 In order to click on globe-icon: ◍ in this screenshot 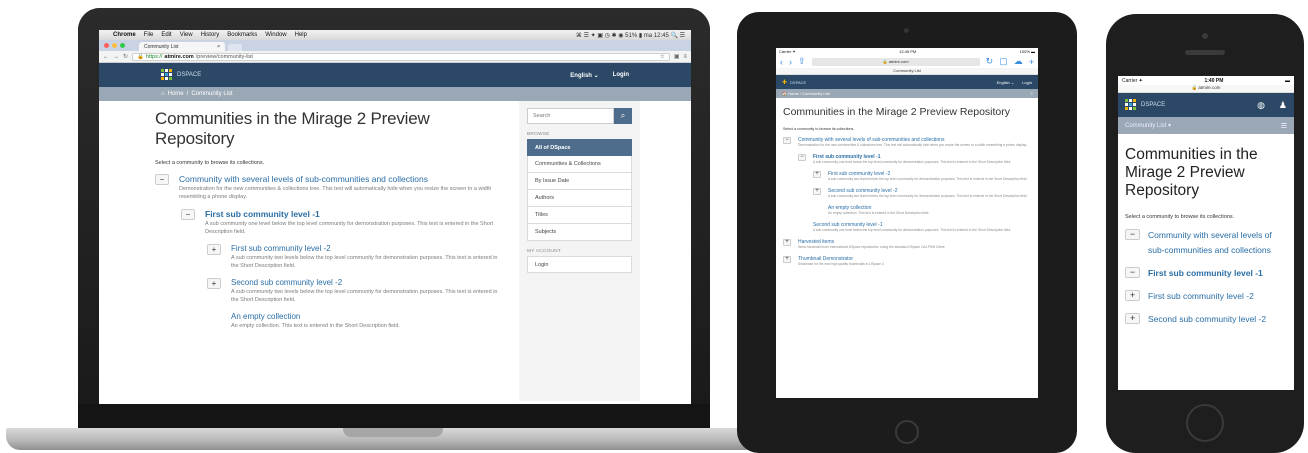, I will do `click(1261, 105)`.